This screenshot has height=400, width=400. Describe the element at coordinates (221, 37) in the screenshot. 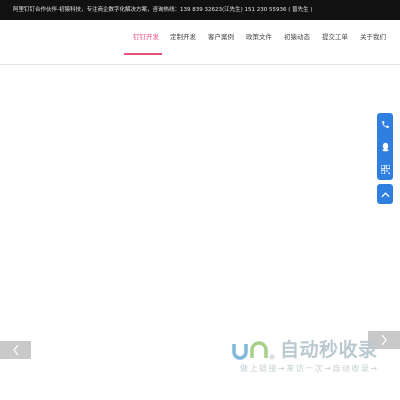

I see `nav-item-cases: 客户案例` at that location.